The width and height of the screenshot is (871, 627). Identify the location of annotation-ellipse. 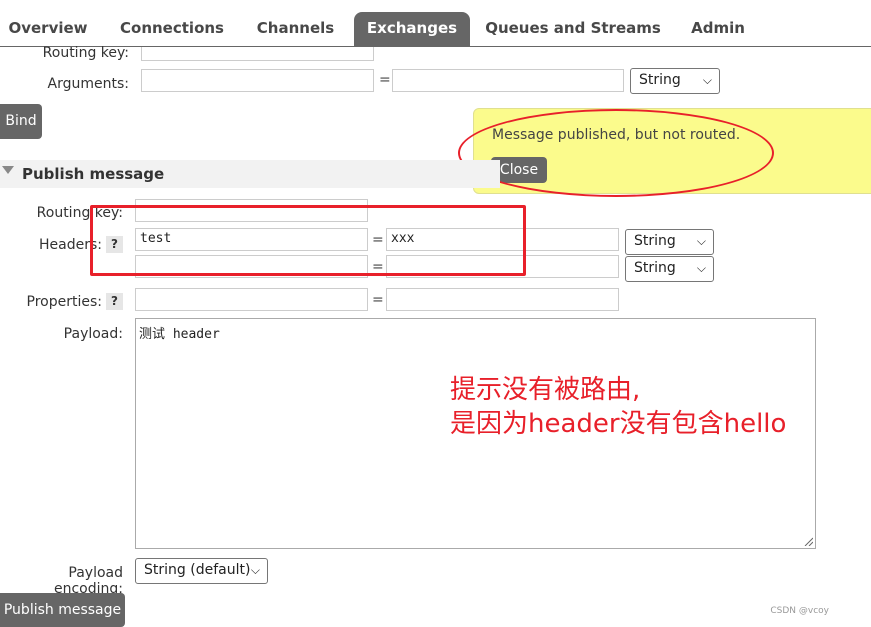
(616, 153).